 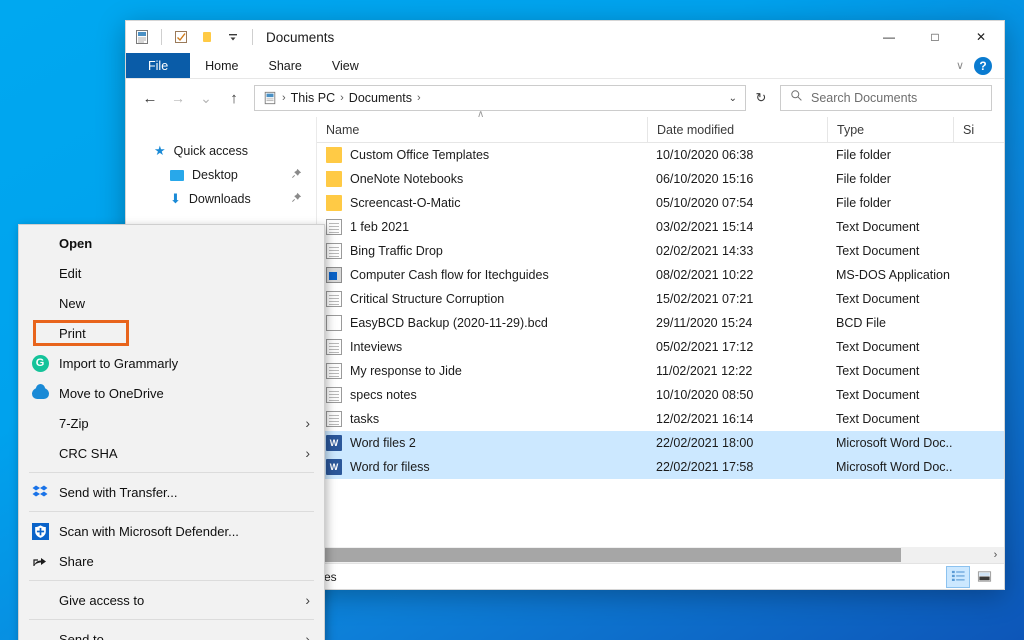 I want to click on menu-item-send-to: Send to ›, so click(x=171, y=632).